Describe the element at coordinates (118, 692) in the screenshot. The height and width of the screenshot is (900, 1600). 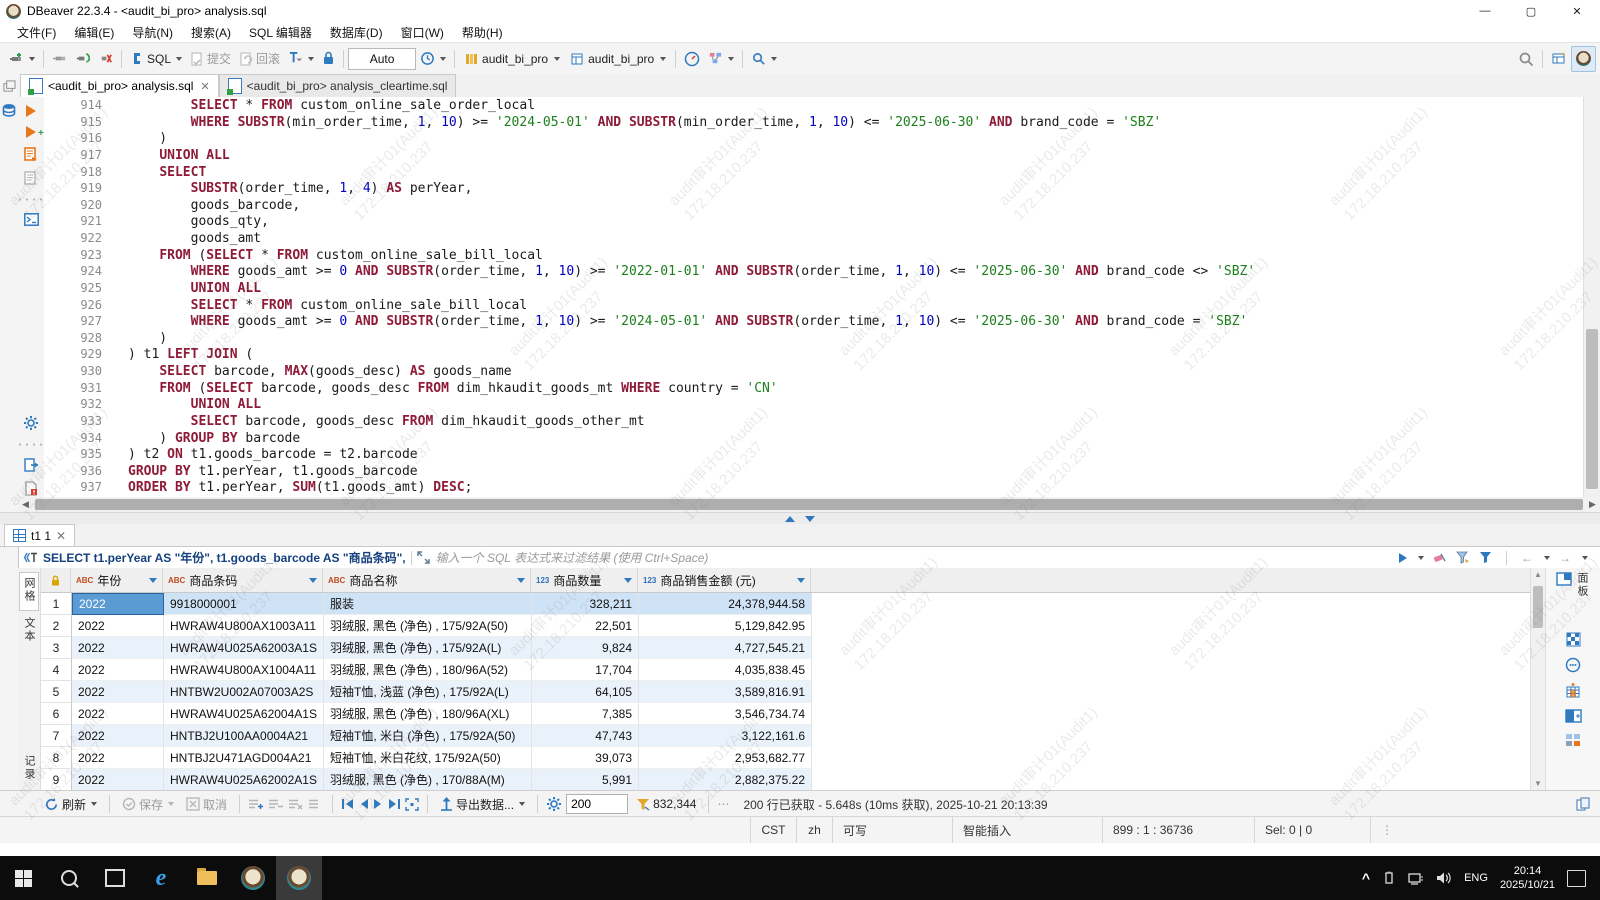
I see `cell-r5c1: 2022` at that location.